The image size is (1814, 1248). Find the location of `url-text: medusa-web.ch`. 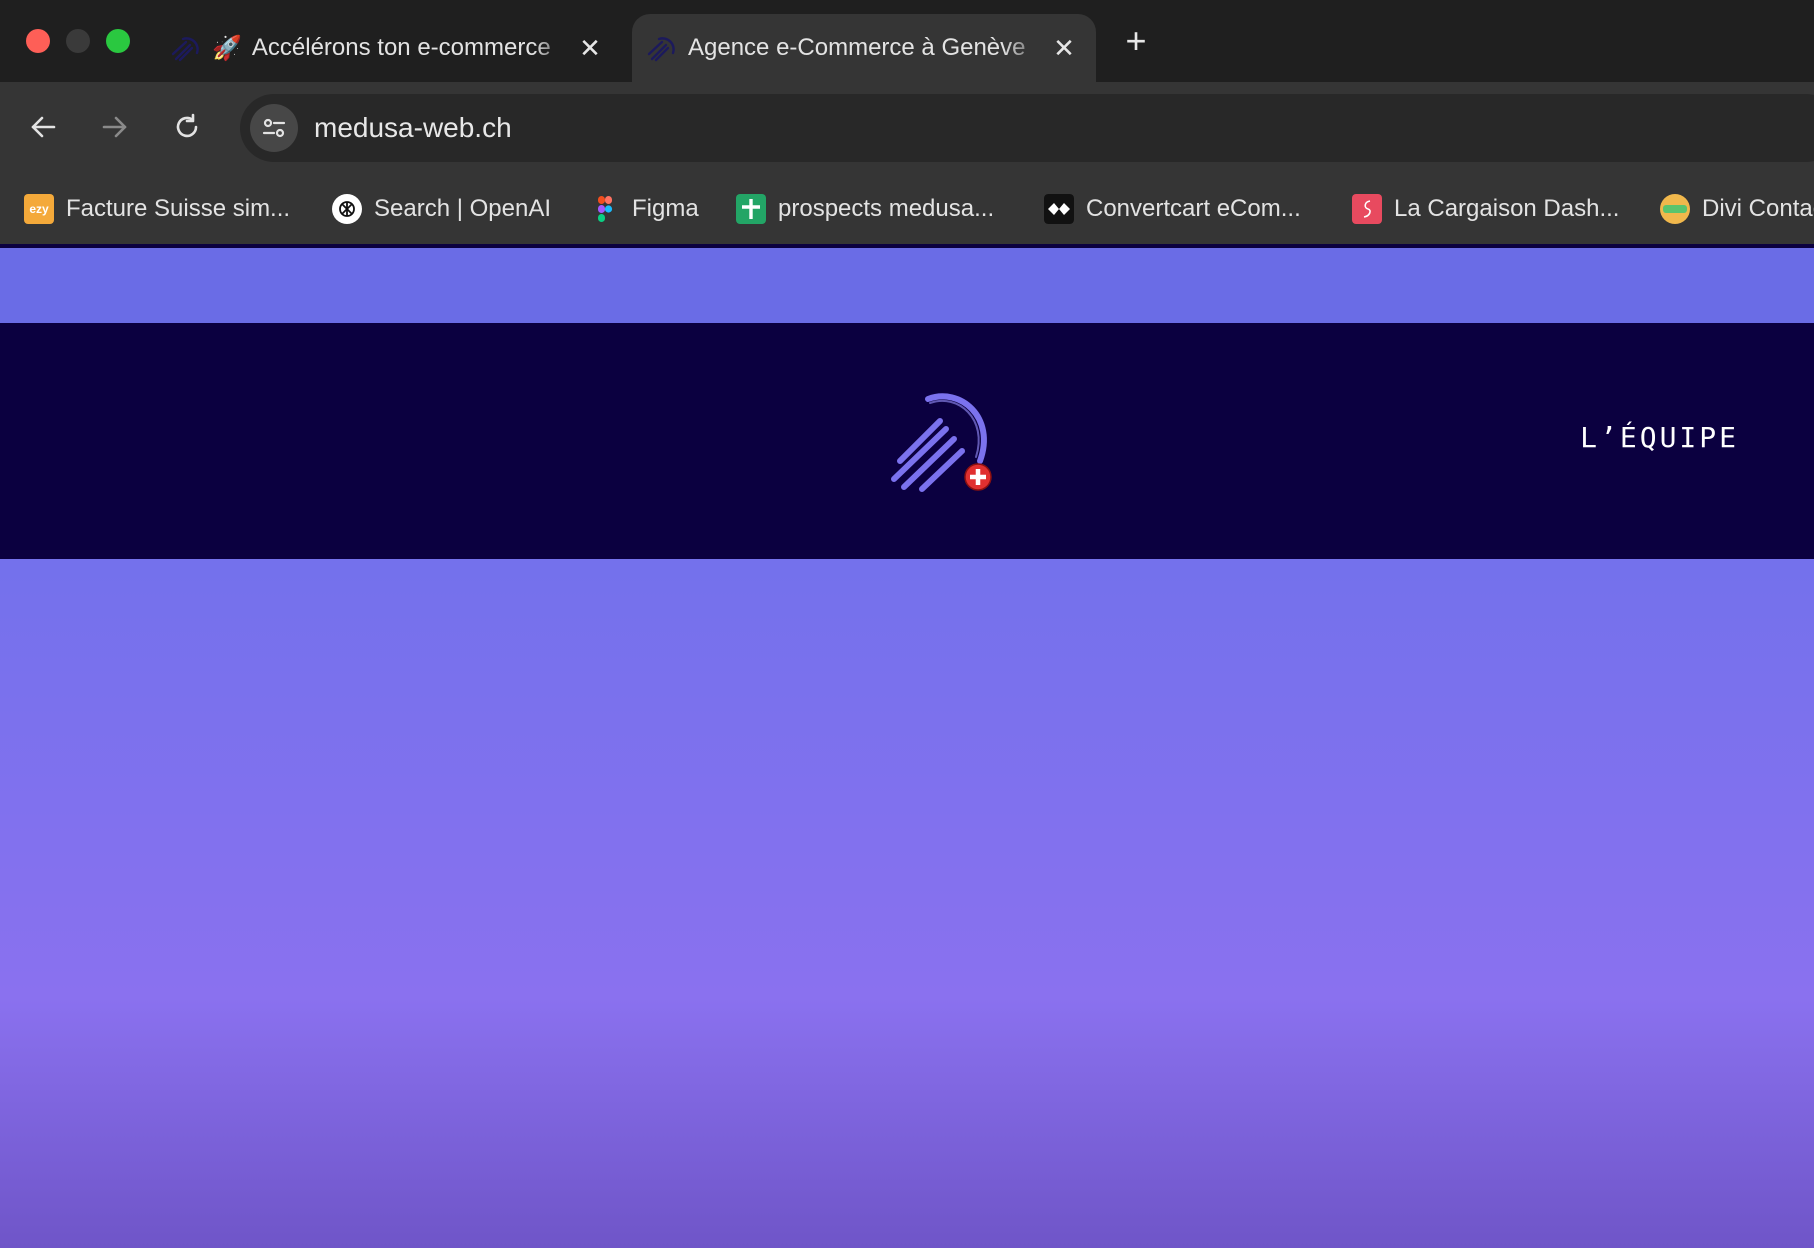

url-text: medusa-web.ch is located at coordinates (413, 128).